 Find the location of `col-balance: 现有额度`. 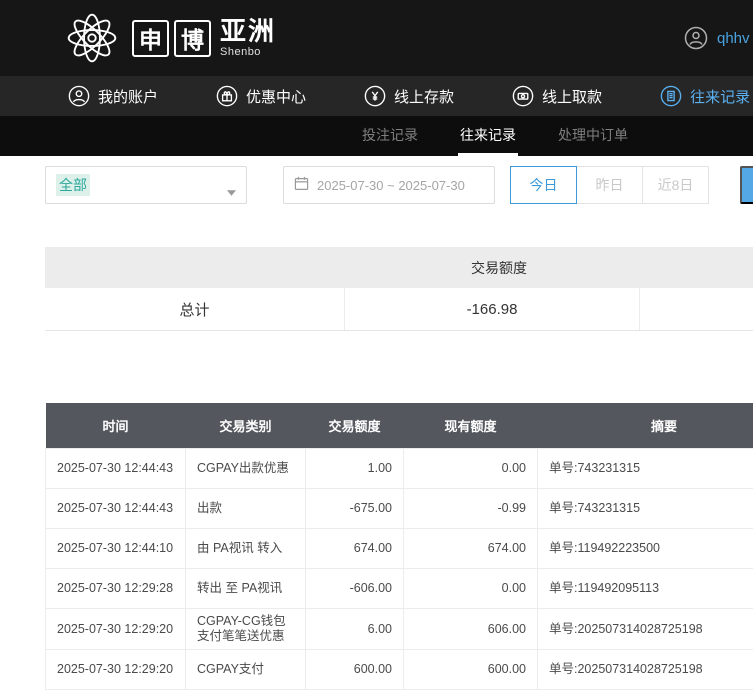

col-balance: 现有额度 is located at coordinates (471, 426).